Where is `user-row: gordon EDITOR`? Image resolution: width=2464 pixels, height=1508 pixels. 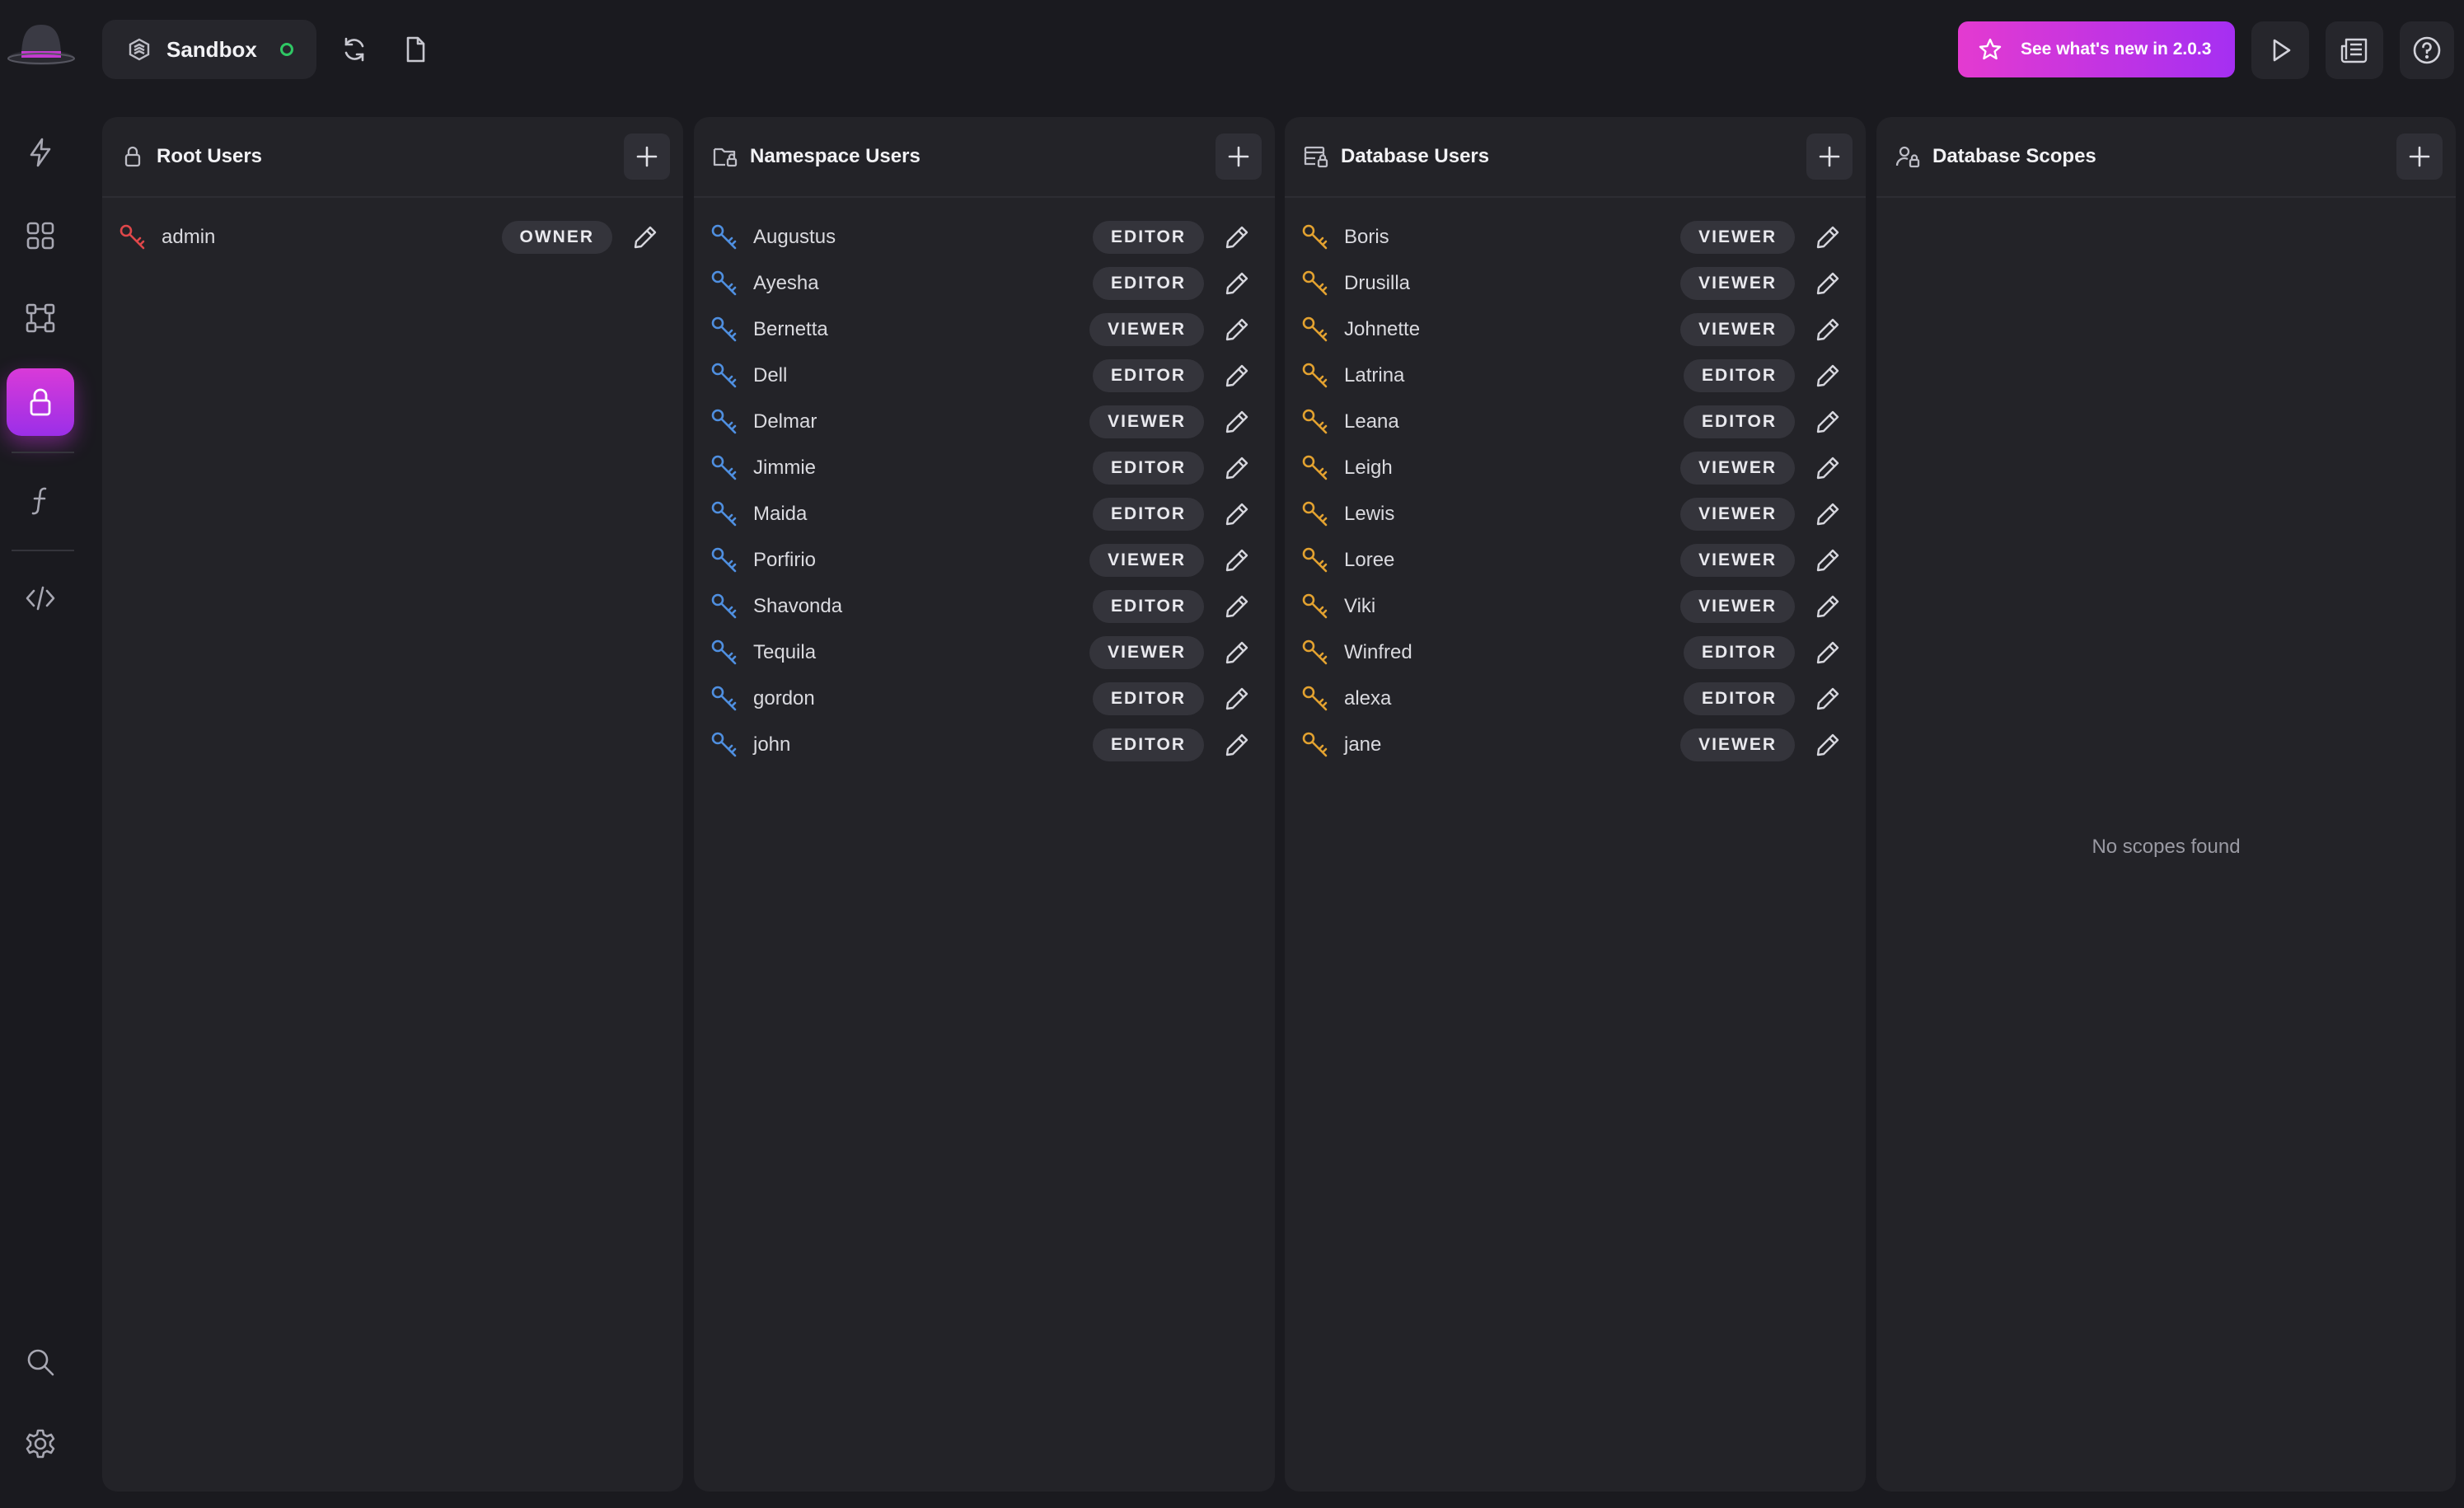 user-row: gordon EDITOR is located at coordinates (985, 699).